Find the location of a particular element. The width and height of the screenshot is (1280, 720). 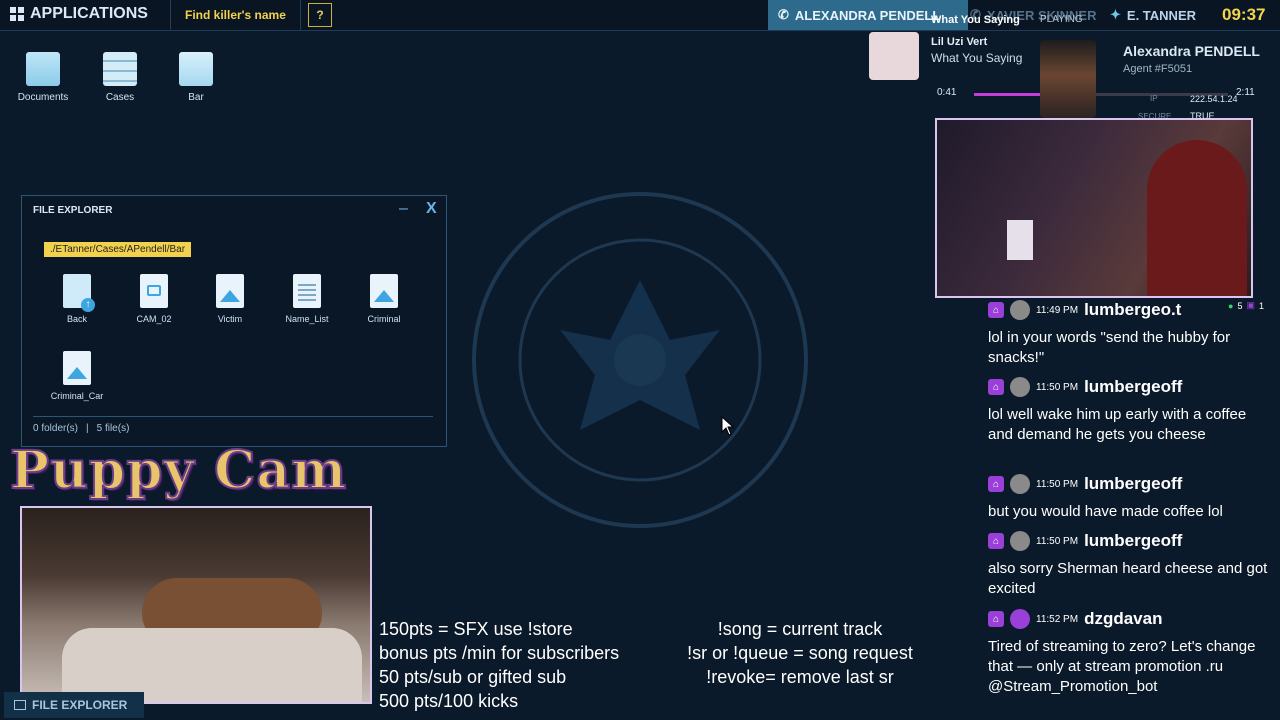

file-item-cam02: CAM_02 is located at coordinates (154, 299).